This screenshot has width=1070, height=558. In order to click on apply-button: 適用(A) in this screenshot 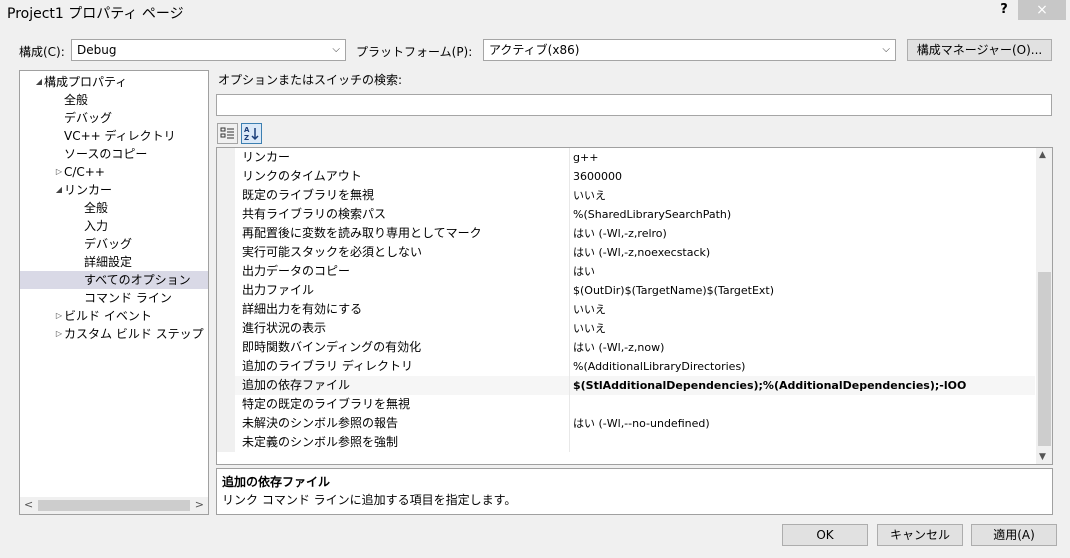, I will do `click(1014, 535)`.